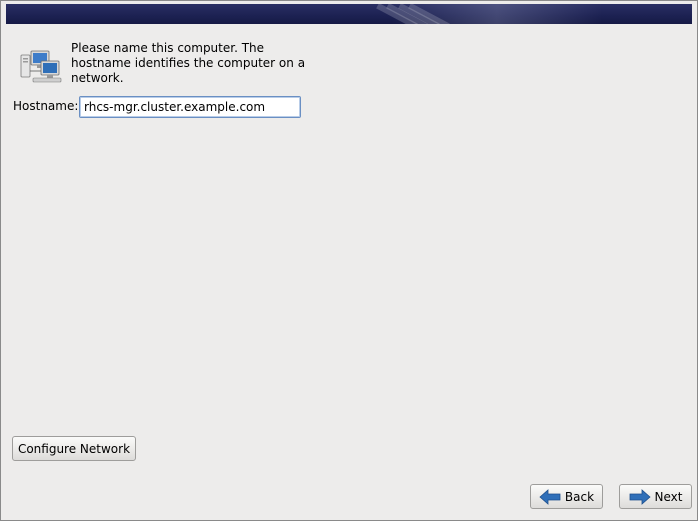 The width and height of the screenshot is (698, 521). What do you see at coordinates (97, 78) in the screenshot?
I see `intro-line-3: network.` at bounding box center [97, 78].